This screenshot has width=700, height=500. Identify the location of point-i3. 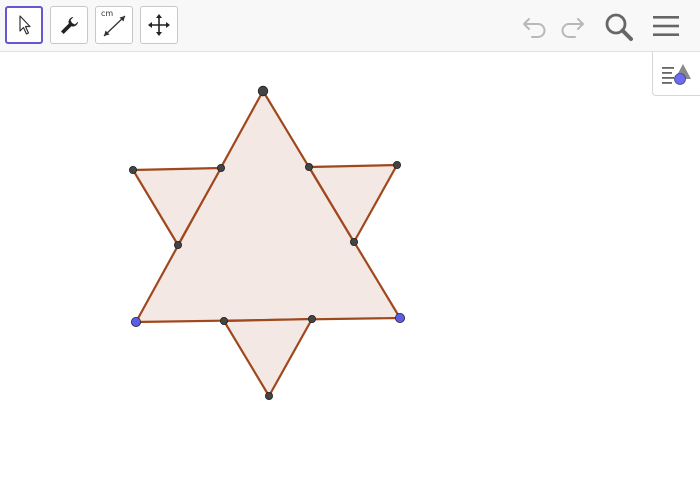
(177, 244).